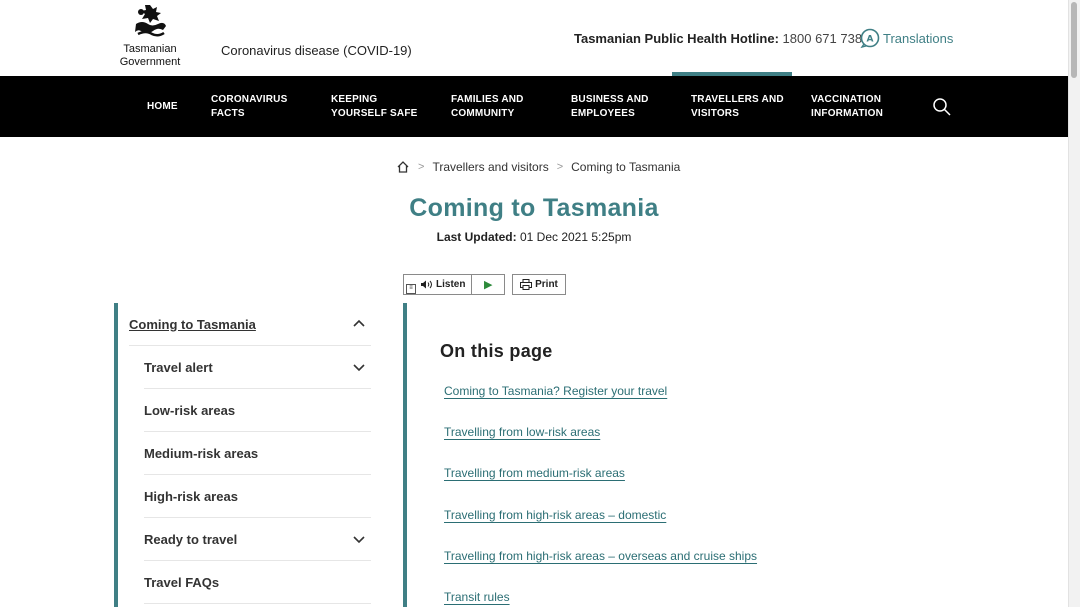  Describe the element at coordinates (610, 99) in the screenshot. I see `nav-item-label-line1: BUSINESS AND` at that location.